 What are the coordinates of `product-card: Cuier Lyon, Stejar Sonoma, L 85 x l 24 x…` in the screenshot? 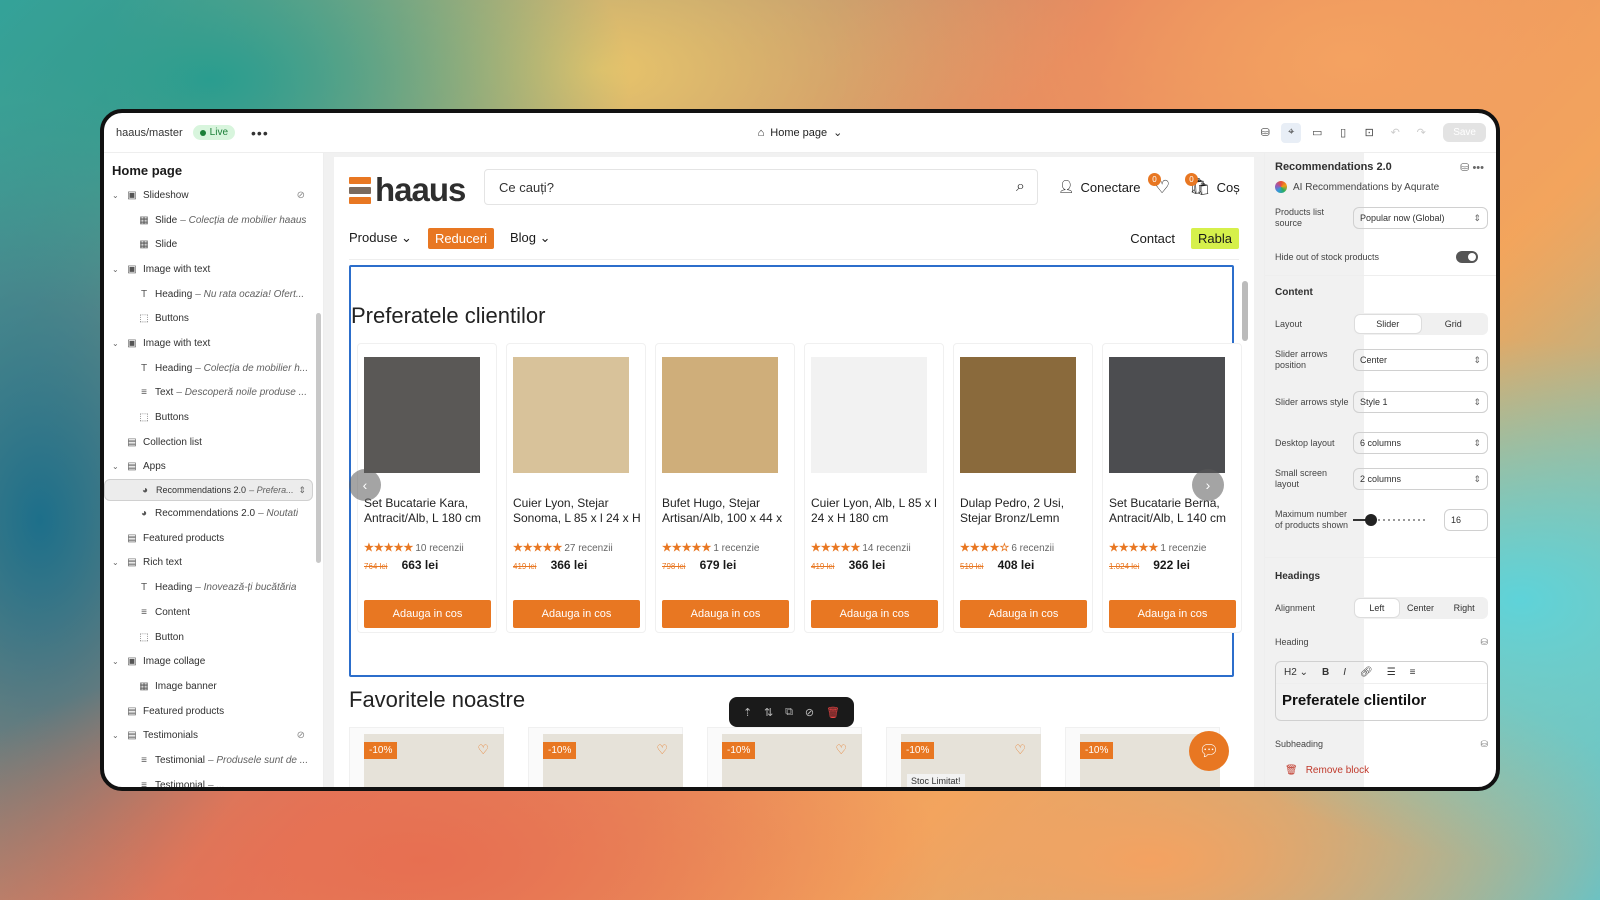 It's located at (576, 488).